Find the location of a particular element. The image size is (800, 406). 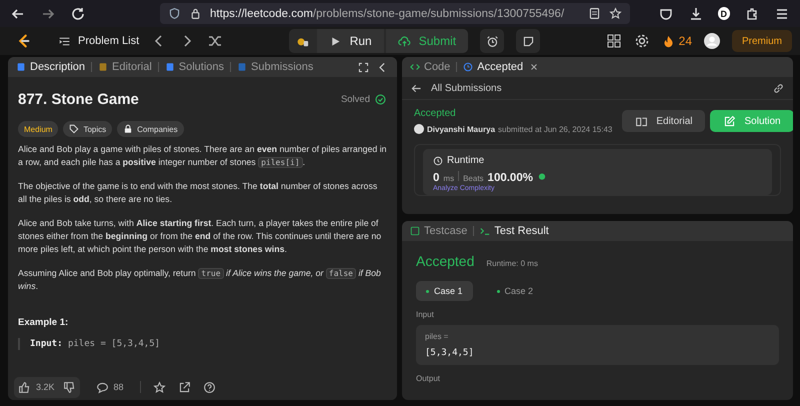

description-paragraph: Alice and Bob take turns, with Alice starting first. Each turn, a player takes the entire pile of stones either from the beginning or from the end of the row. This continues until there are no more piles left, at which point the person with the most stones wins. is located at coordinates (200, 236).